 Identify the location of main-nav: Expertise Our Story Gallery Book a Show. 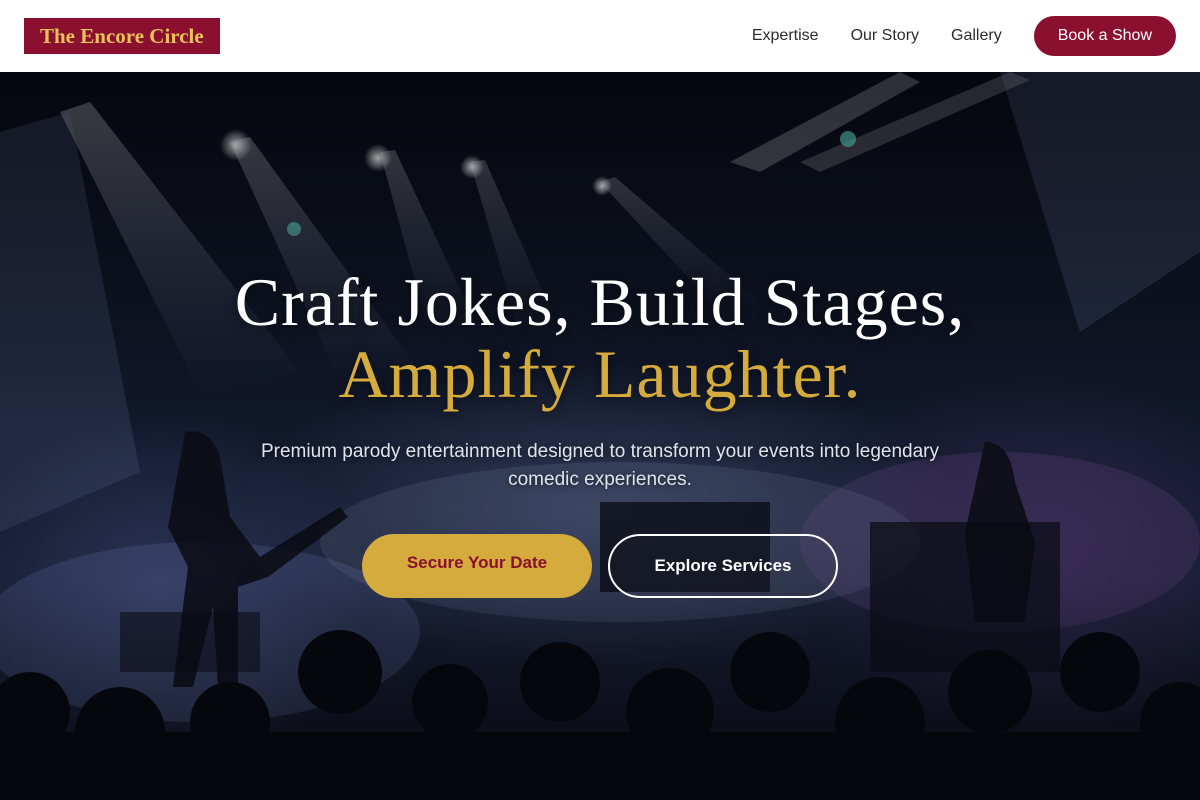
(948, 36).